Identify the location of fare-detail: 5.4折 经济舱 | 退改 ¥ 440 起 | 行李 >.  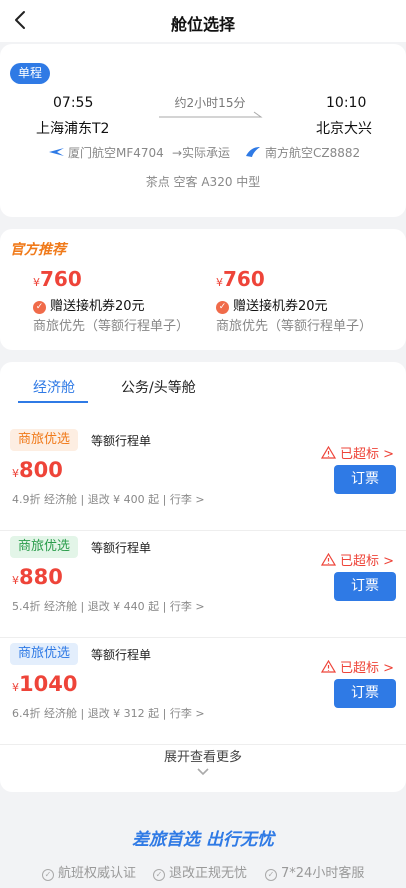
(108, 606).